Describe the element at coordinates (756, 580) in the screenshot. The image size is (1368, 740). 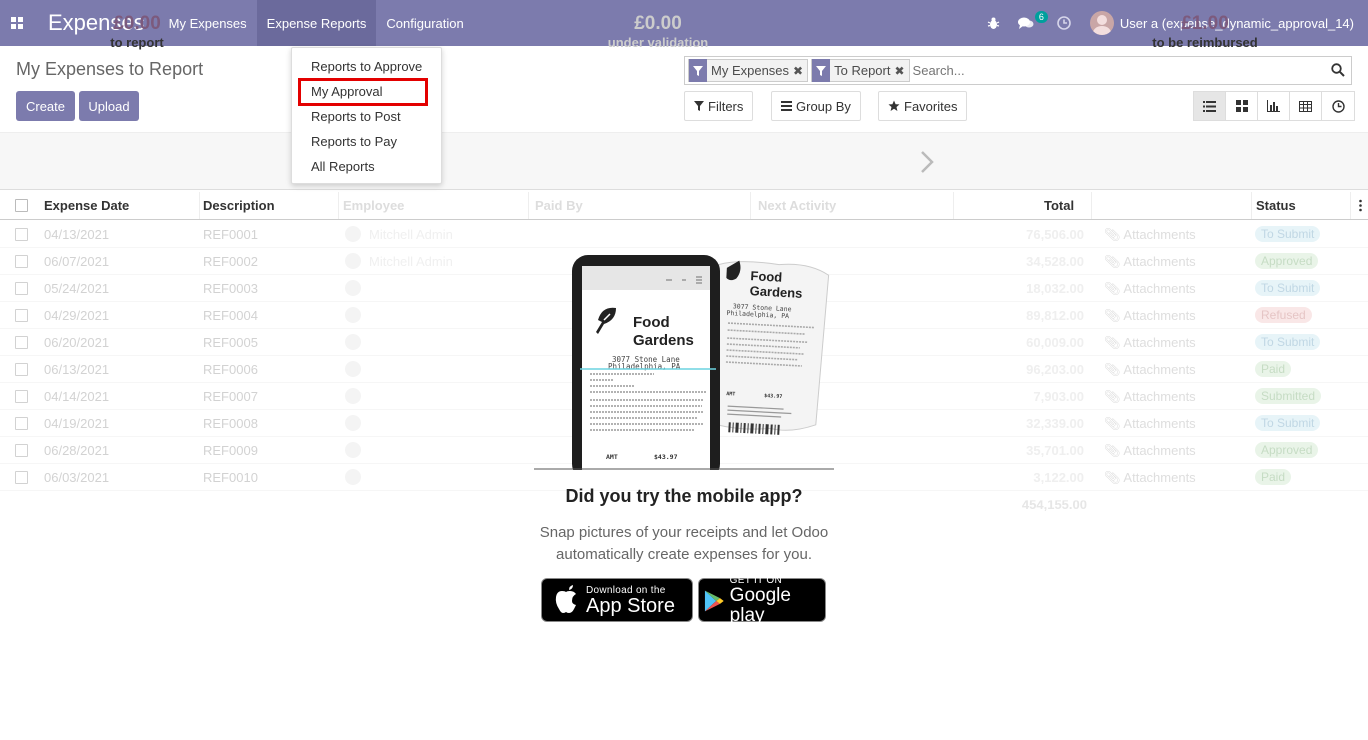
I see `googleplay-small-text: GET IT ON` at that location.